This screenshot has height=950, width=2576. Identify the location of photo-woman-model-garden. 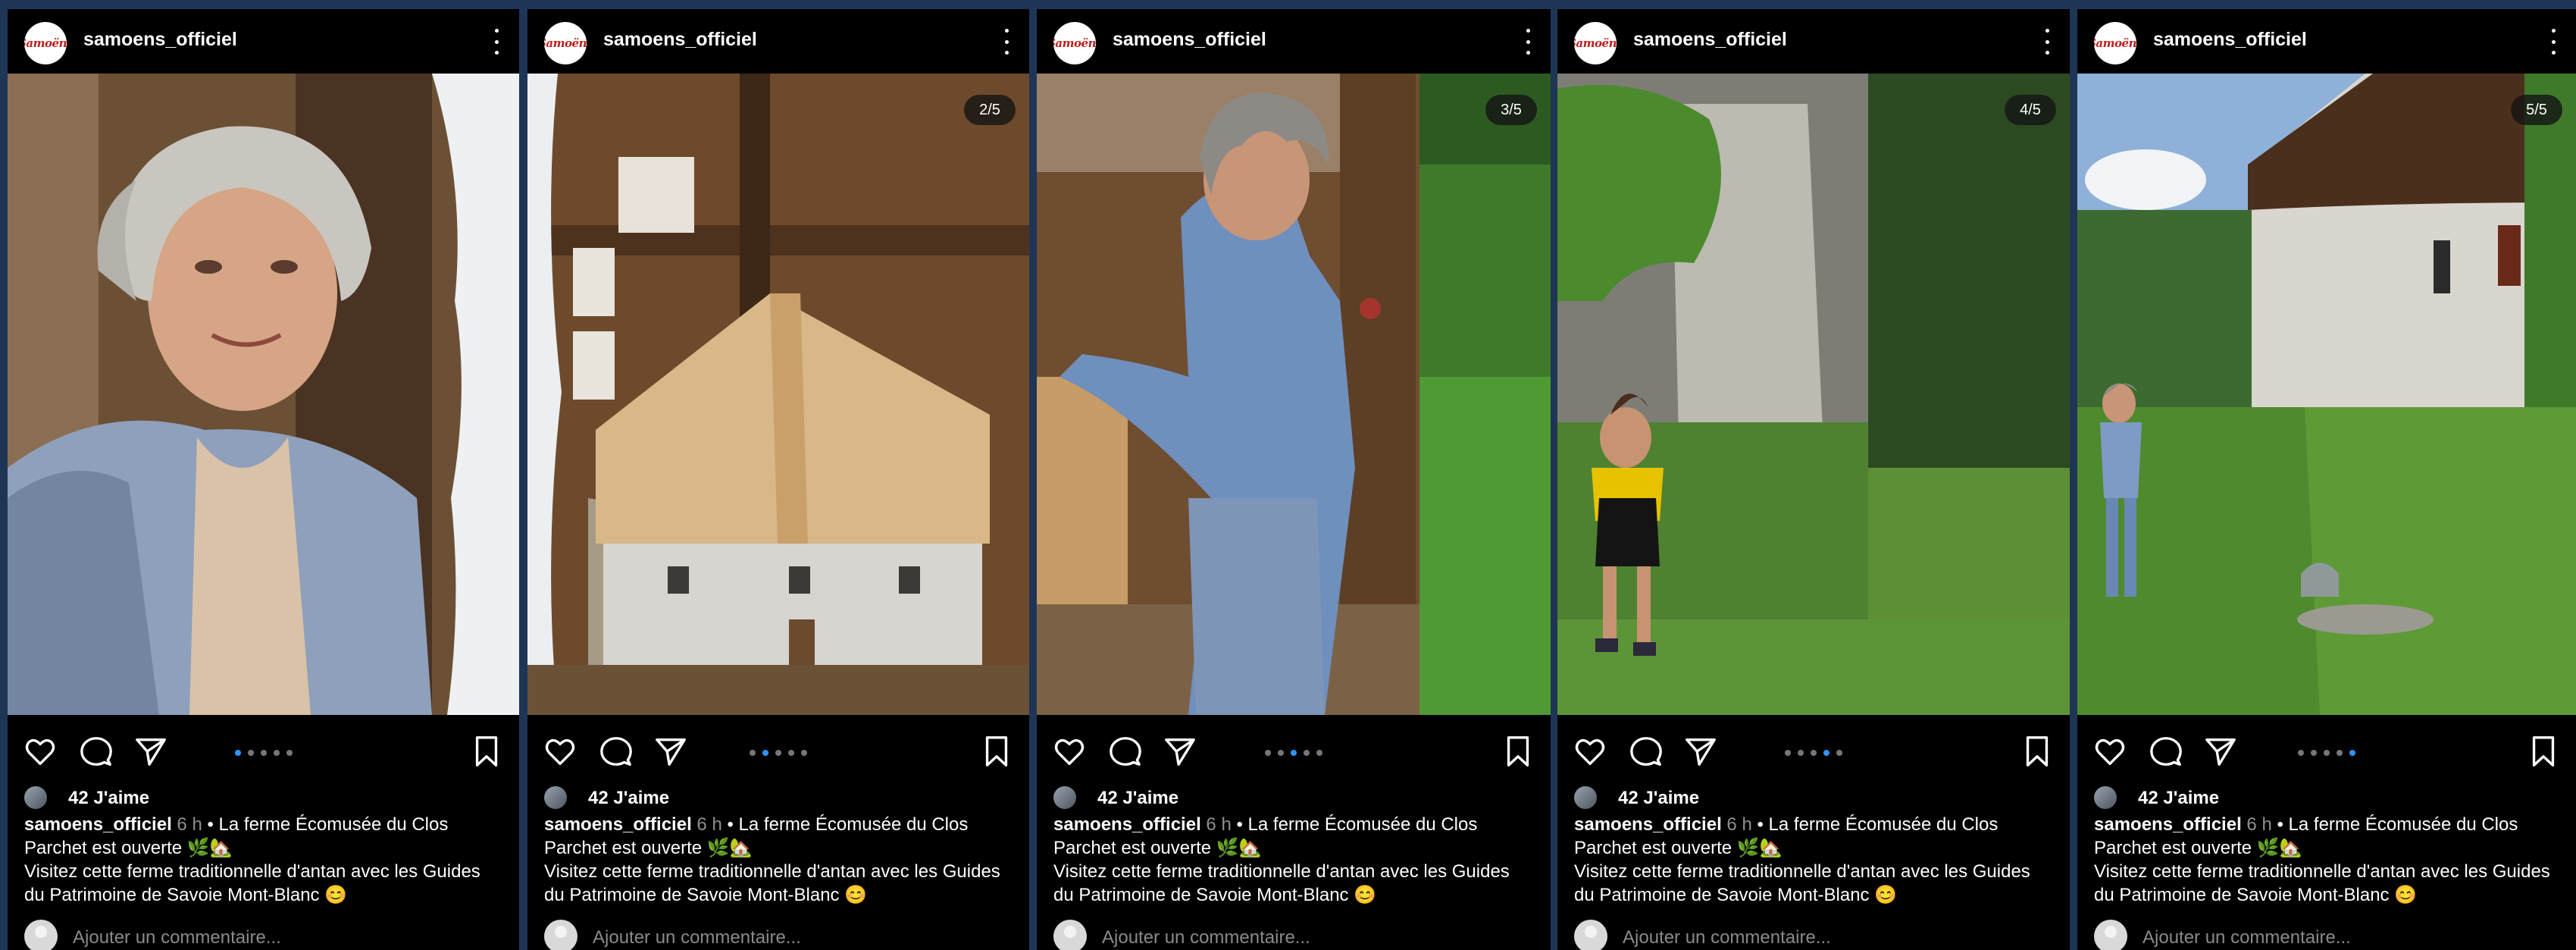
(1294, 394).